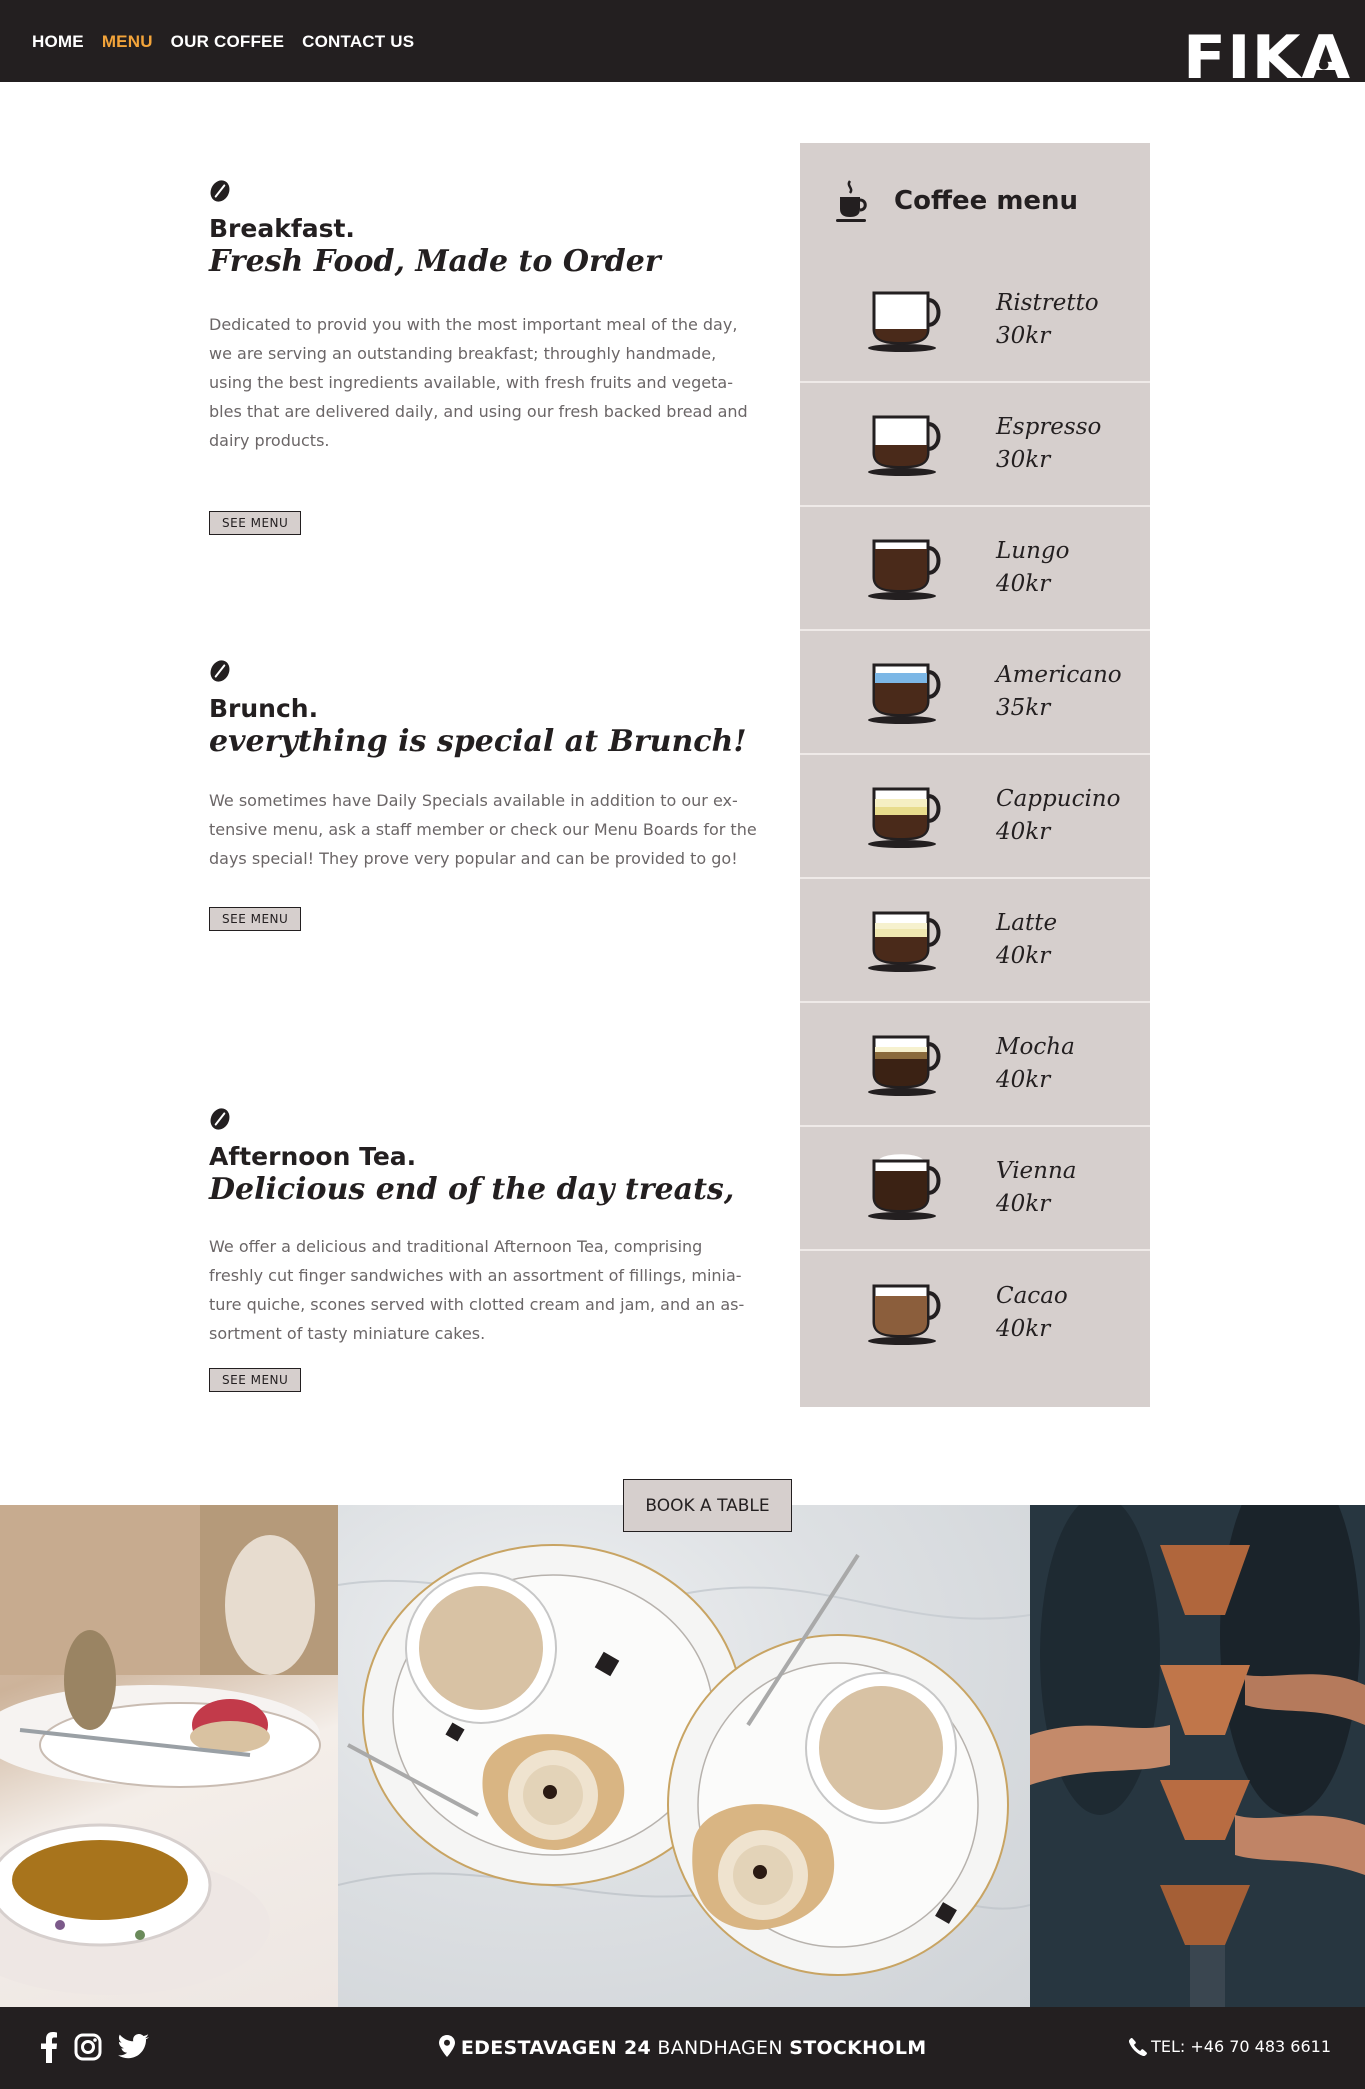 The height and width of the screenshot is (2089, 1365). I want to click on coffee-item-latte: Latte 40kr, so click(975, 941).